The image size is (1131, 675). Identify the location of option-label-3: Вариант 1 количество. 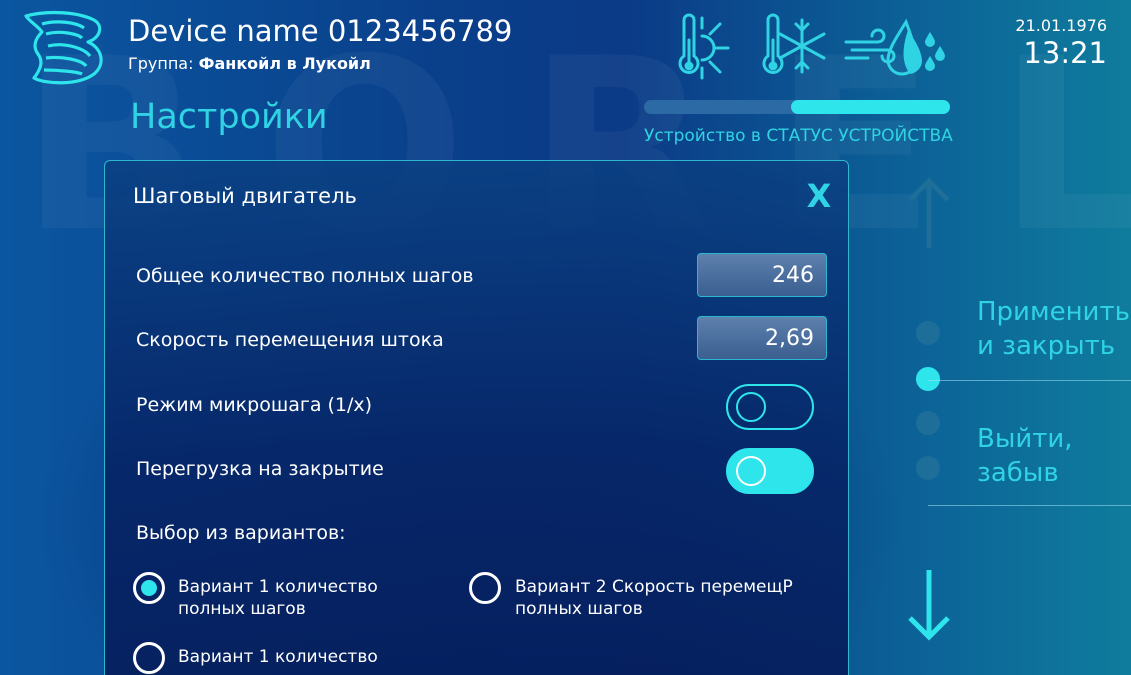
(278, 657).